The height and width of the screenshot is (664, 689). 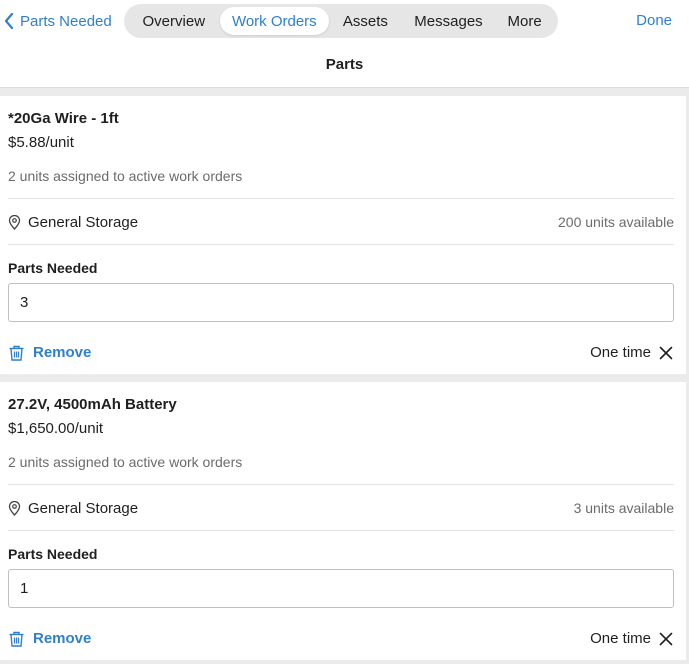 I want to click on units-available: 3 units available, so click(x=623, y=508).